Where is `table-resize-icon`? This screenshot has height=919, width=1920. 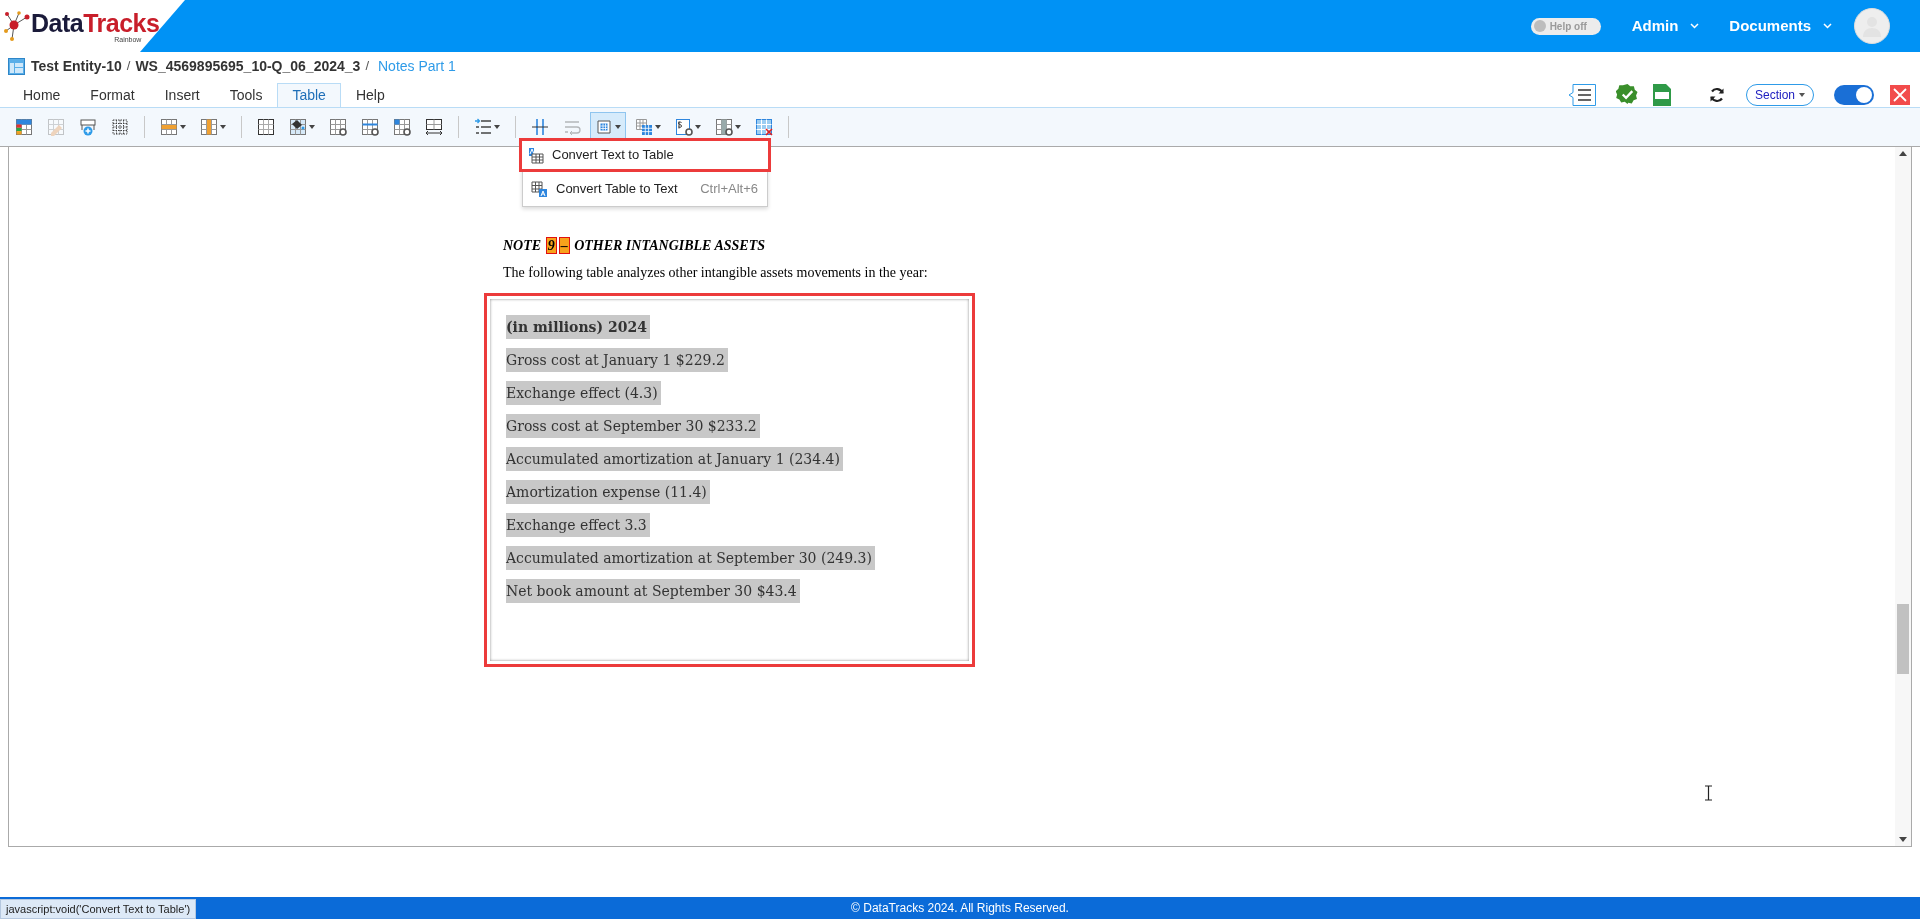
table-resize-icon is located at coordinates (434, 127).